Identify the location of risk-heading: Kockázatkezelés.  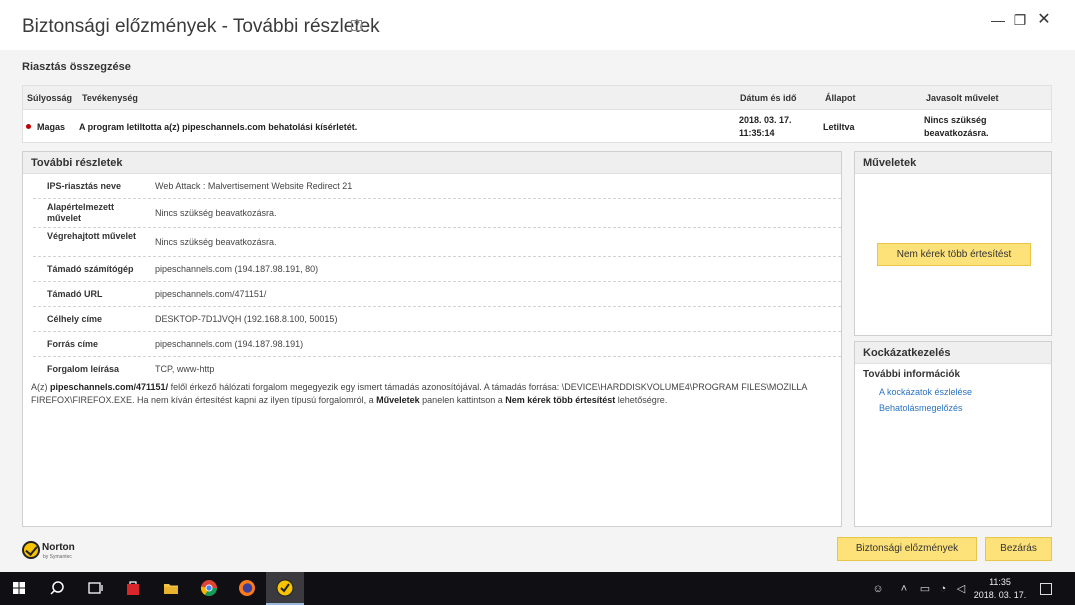
(907, 353).